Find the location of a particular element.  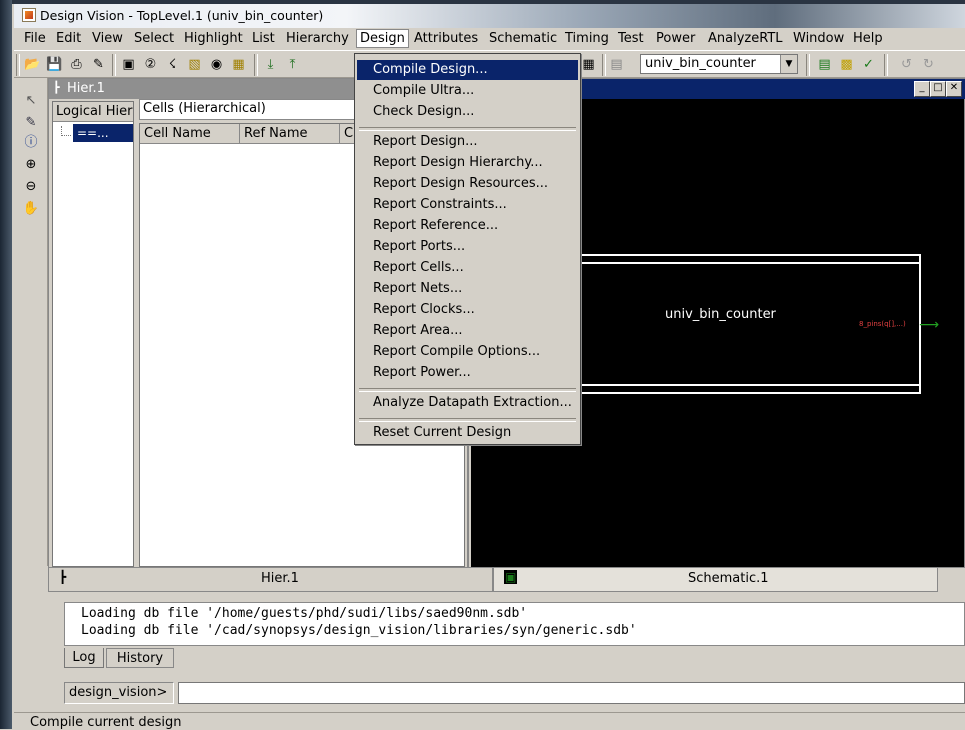

zoom-out-icon: ⊖ is located at coordinates (31, 187).